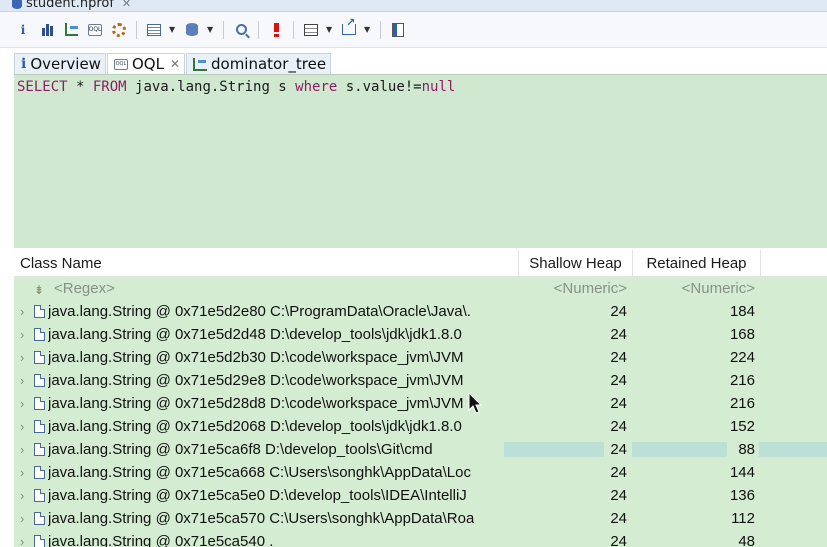  Describe the element at coordinates (109, 87) in the screenshot. I see `query-keyword-from: FROM` at that location.